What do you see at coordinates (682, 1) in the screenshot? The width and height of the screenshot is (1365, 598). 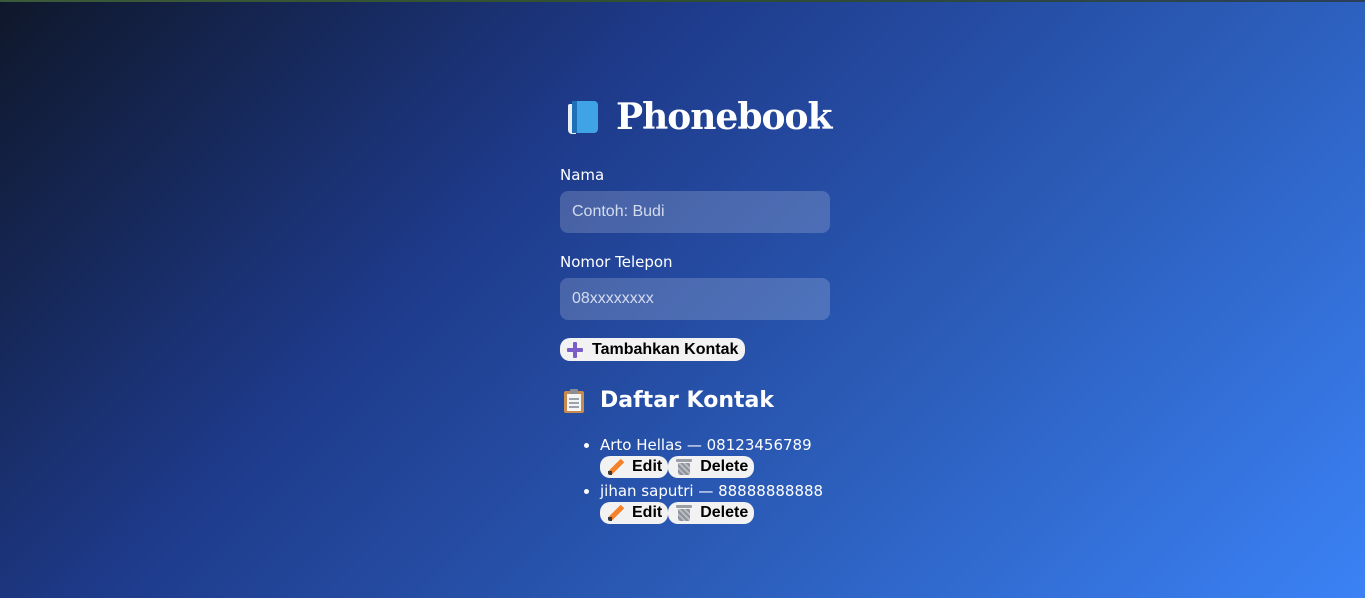 I see `top-edge-line` at bounding box center [682, 1].